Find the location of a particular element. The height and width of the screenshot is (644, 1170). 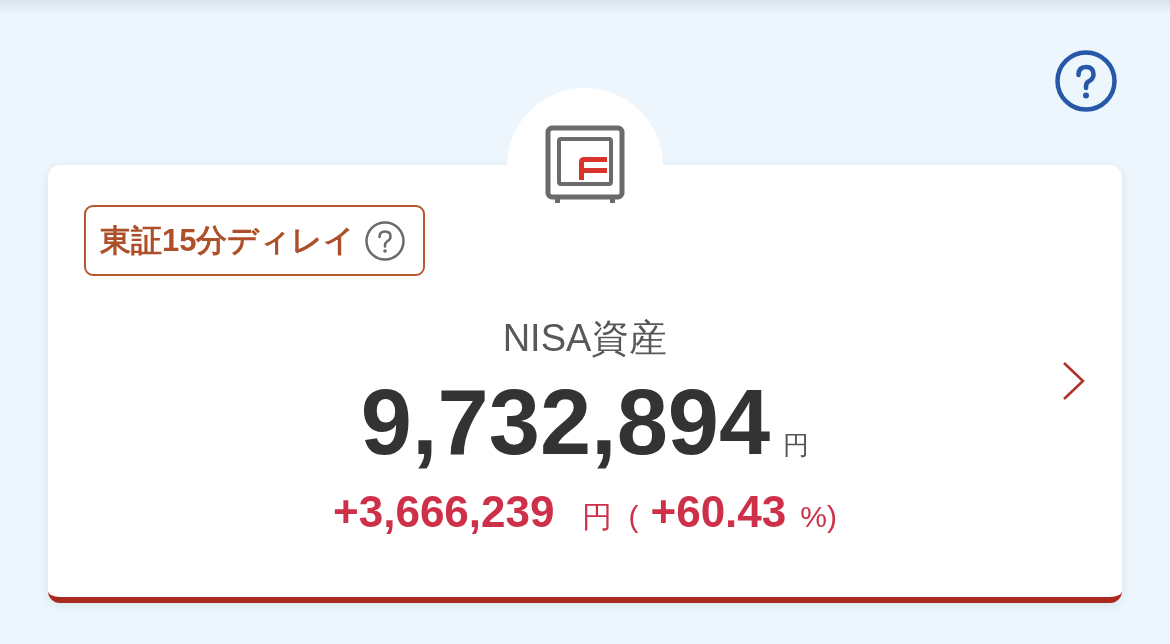

delay-info-button: 東証15分ディレイ is located at coordinates (255, 240).